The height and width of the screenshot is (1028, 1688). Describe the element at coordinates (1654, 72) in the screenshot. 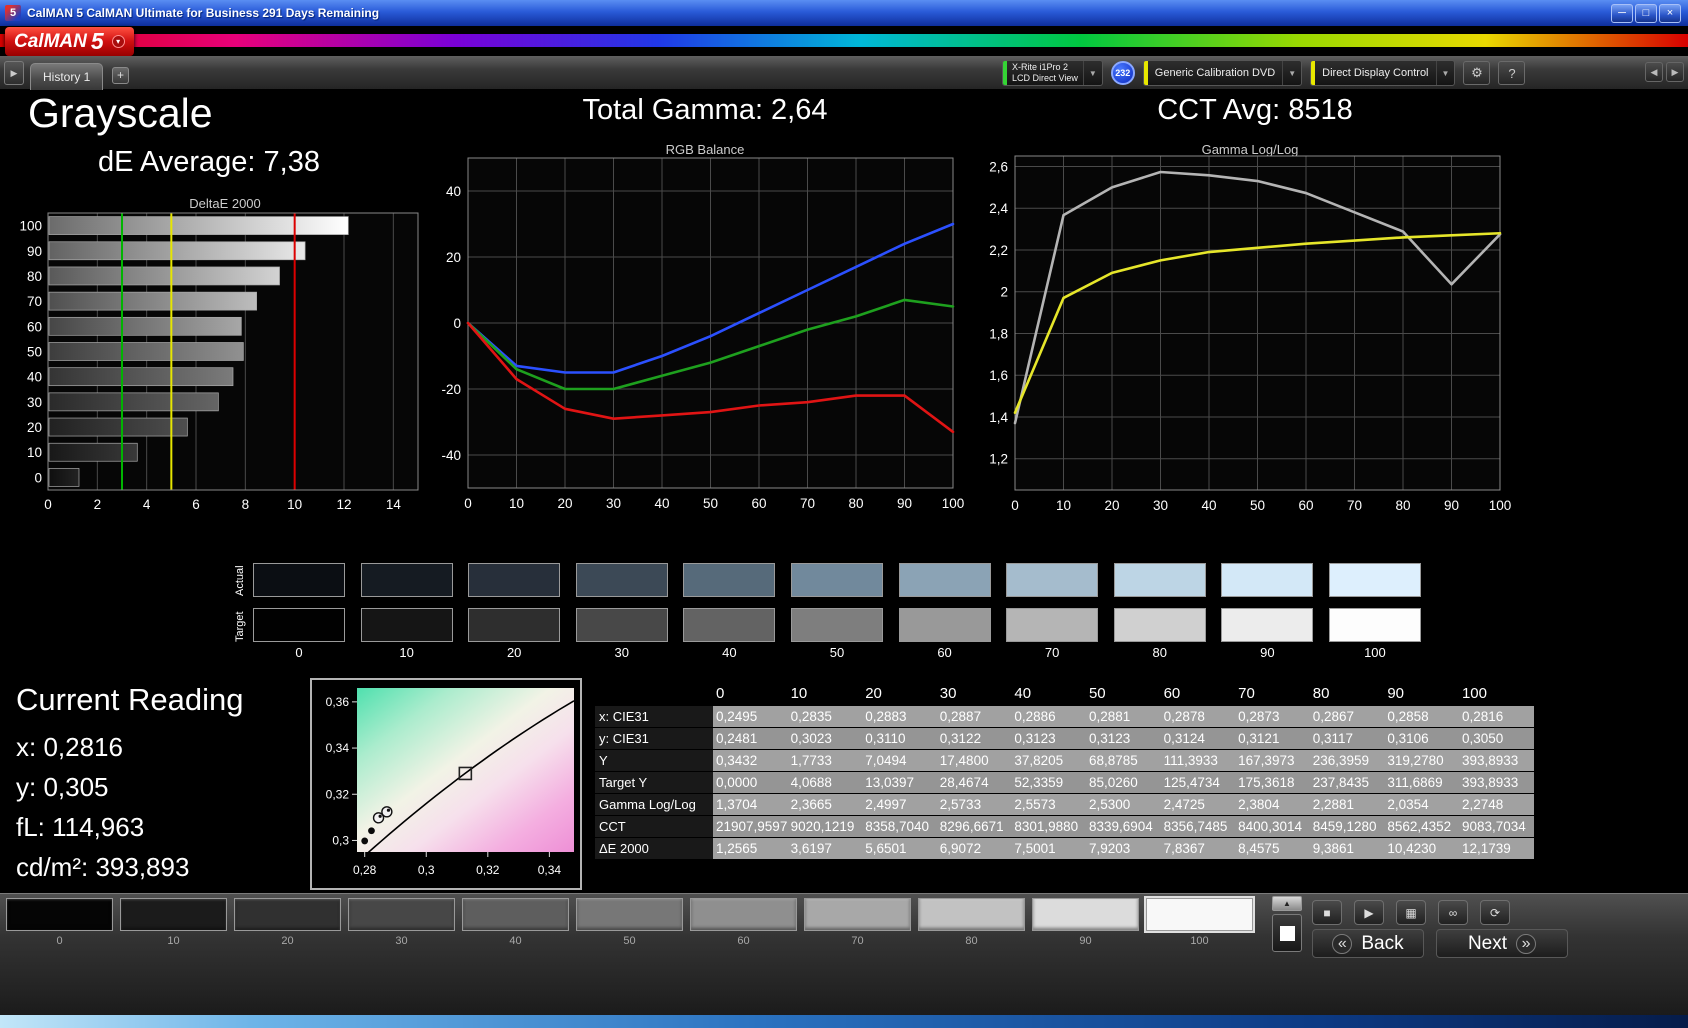

I see `collapse-left-button: ◀` at that location.